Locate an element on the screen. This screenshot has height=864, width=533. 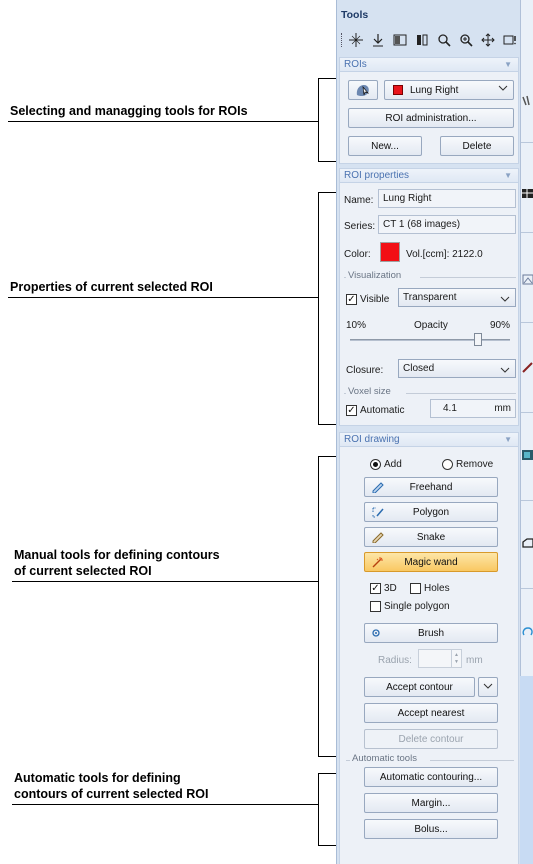
snake-button: Snake is located at coordinates (431, 537).